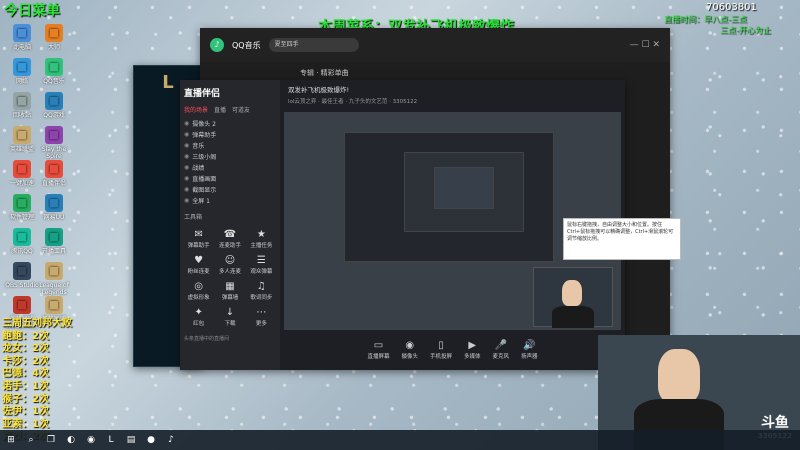 Image resolution: width=800 pixels, height=450 pixels. I want to click on tool-item: ↓ 下载, so click(229, 317).